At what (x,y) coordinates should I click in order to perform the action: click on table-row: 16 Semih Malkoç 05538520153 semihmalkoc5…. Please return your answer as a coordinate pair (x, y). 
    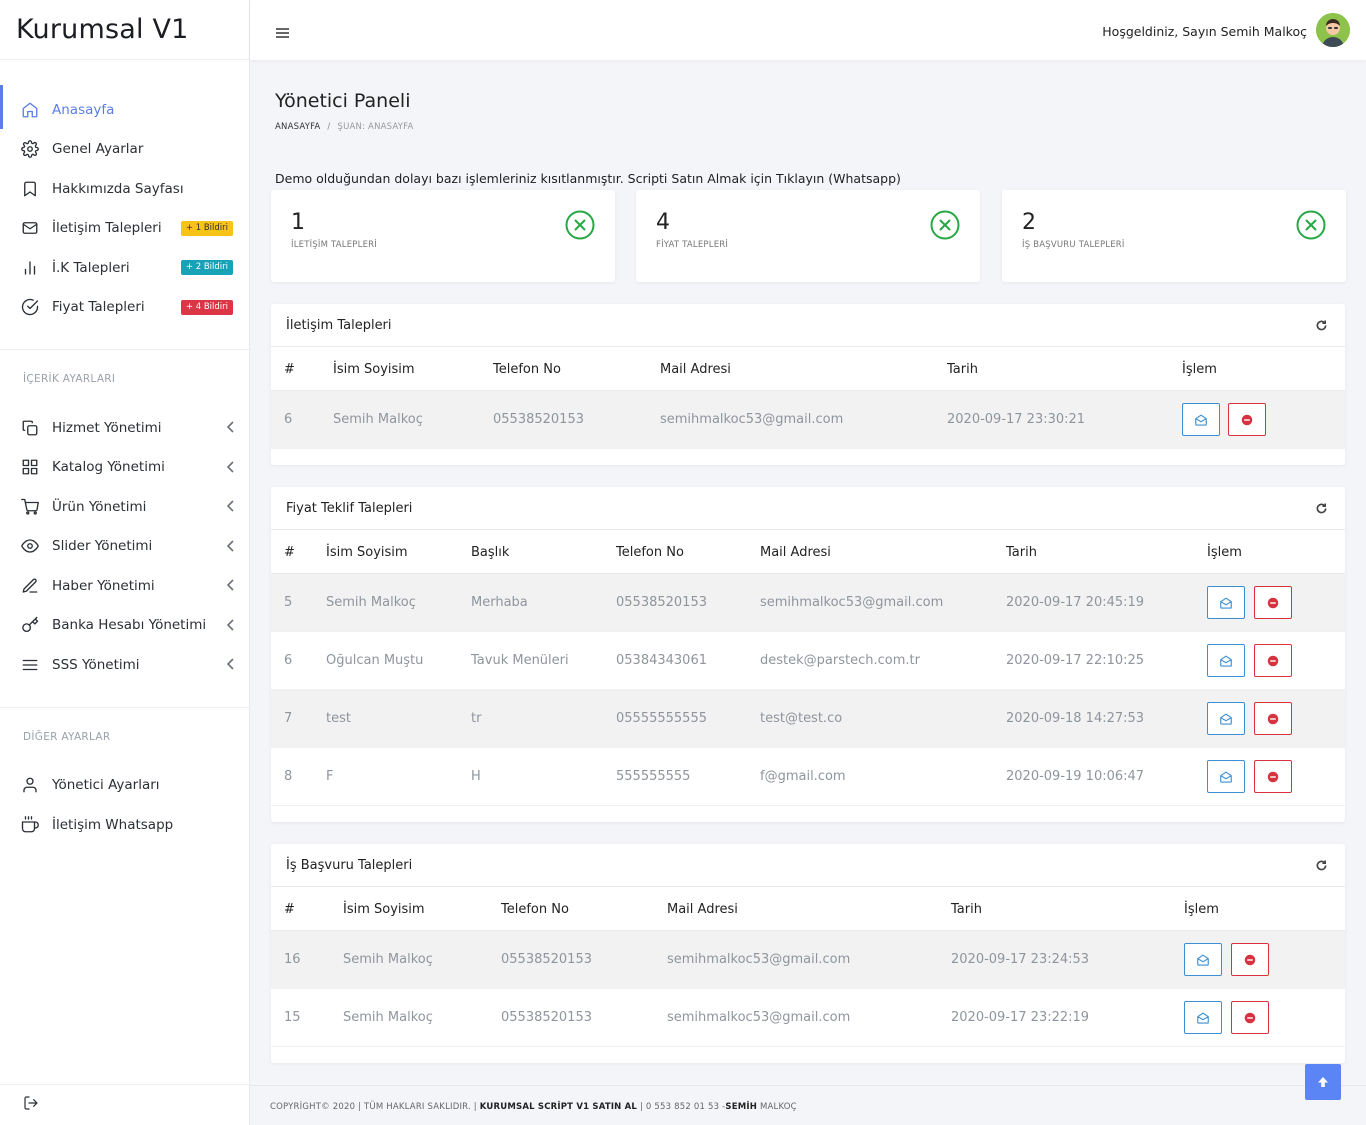
    Looking at the image, I should click on (808, 960).